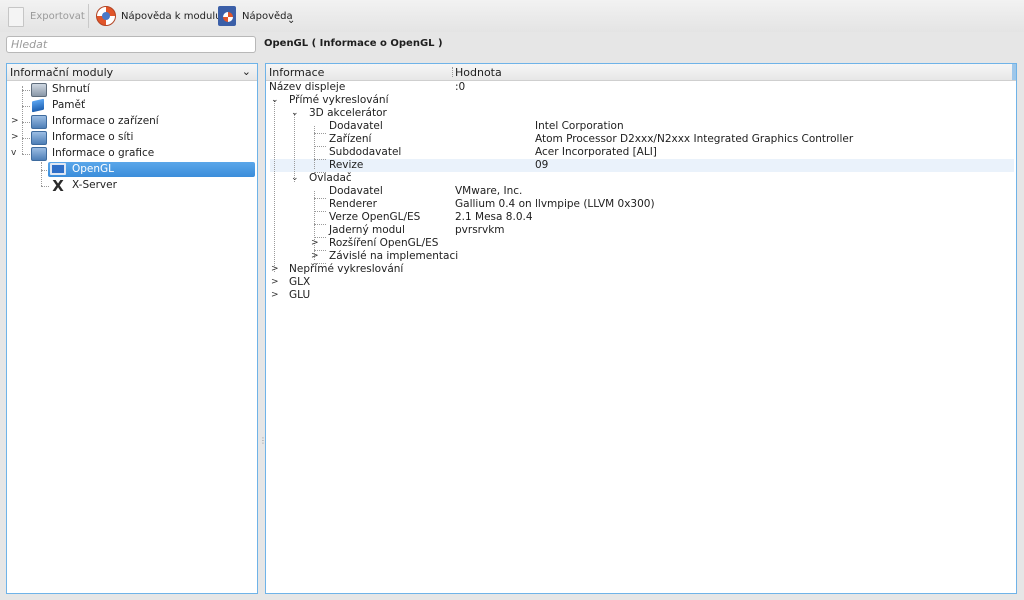 This screenshot has height=600, width=1024. Describe the element at coordinates (394, 256) in the screenshot. I see `info-label: Závislé na implementaci` at that location.